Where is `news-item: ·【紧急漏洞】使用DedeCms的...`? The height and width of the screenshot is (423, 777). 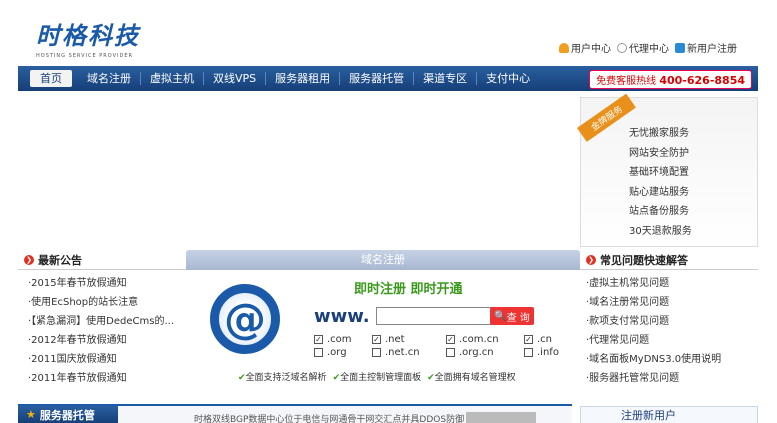
news-item: ·【紧急漏洞】使用DedeCms的... is located at coordinates (102, 321).